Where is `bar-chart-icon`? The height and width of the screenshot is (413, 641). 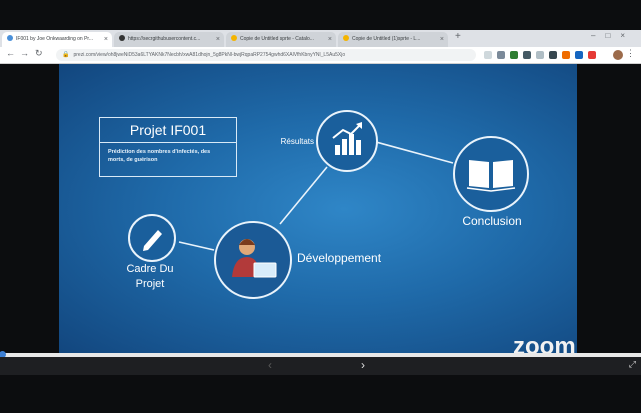 bar-chart-icon is located at coordinates (347, 138).